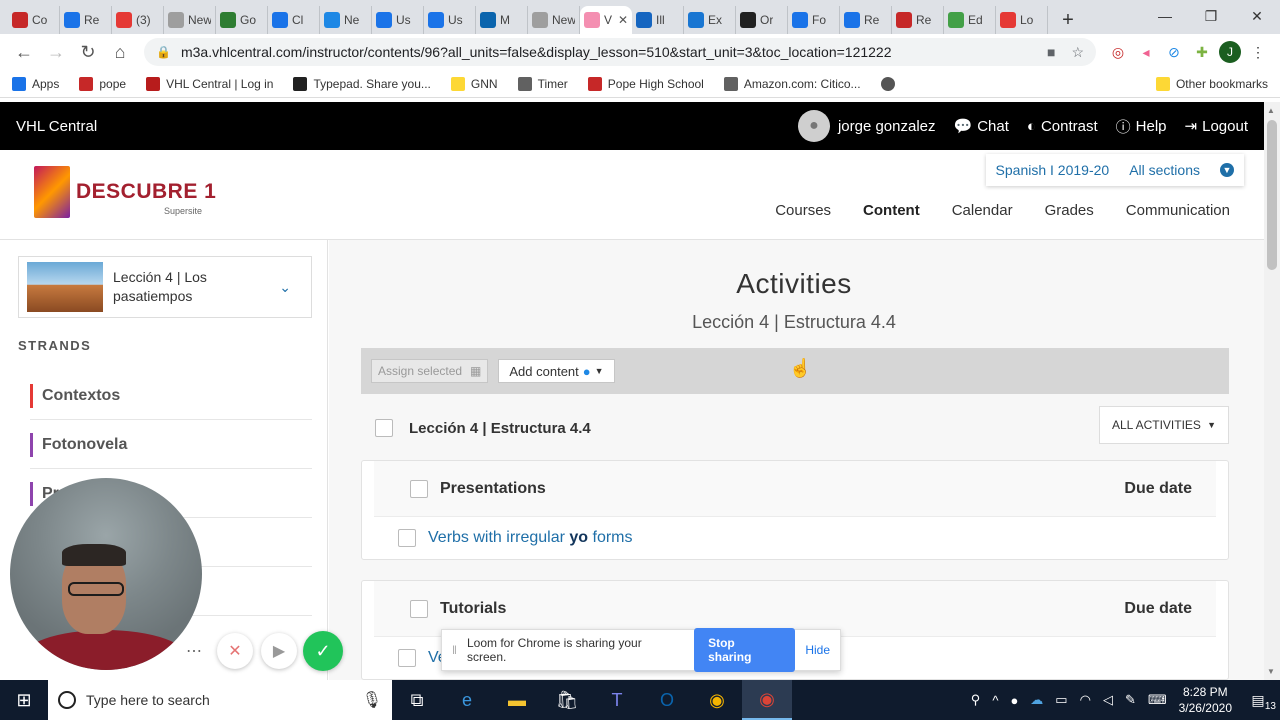  Describe the element at coordinates (1085, 700) in the screenshot. I see `wifi-icon: ◠` at that location.